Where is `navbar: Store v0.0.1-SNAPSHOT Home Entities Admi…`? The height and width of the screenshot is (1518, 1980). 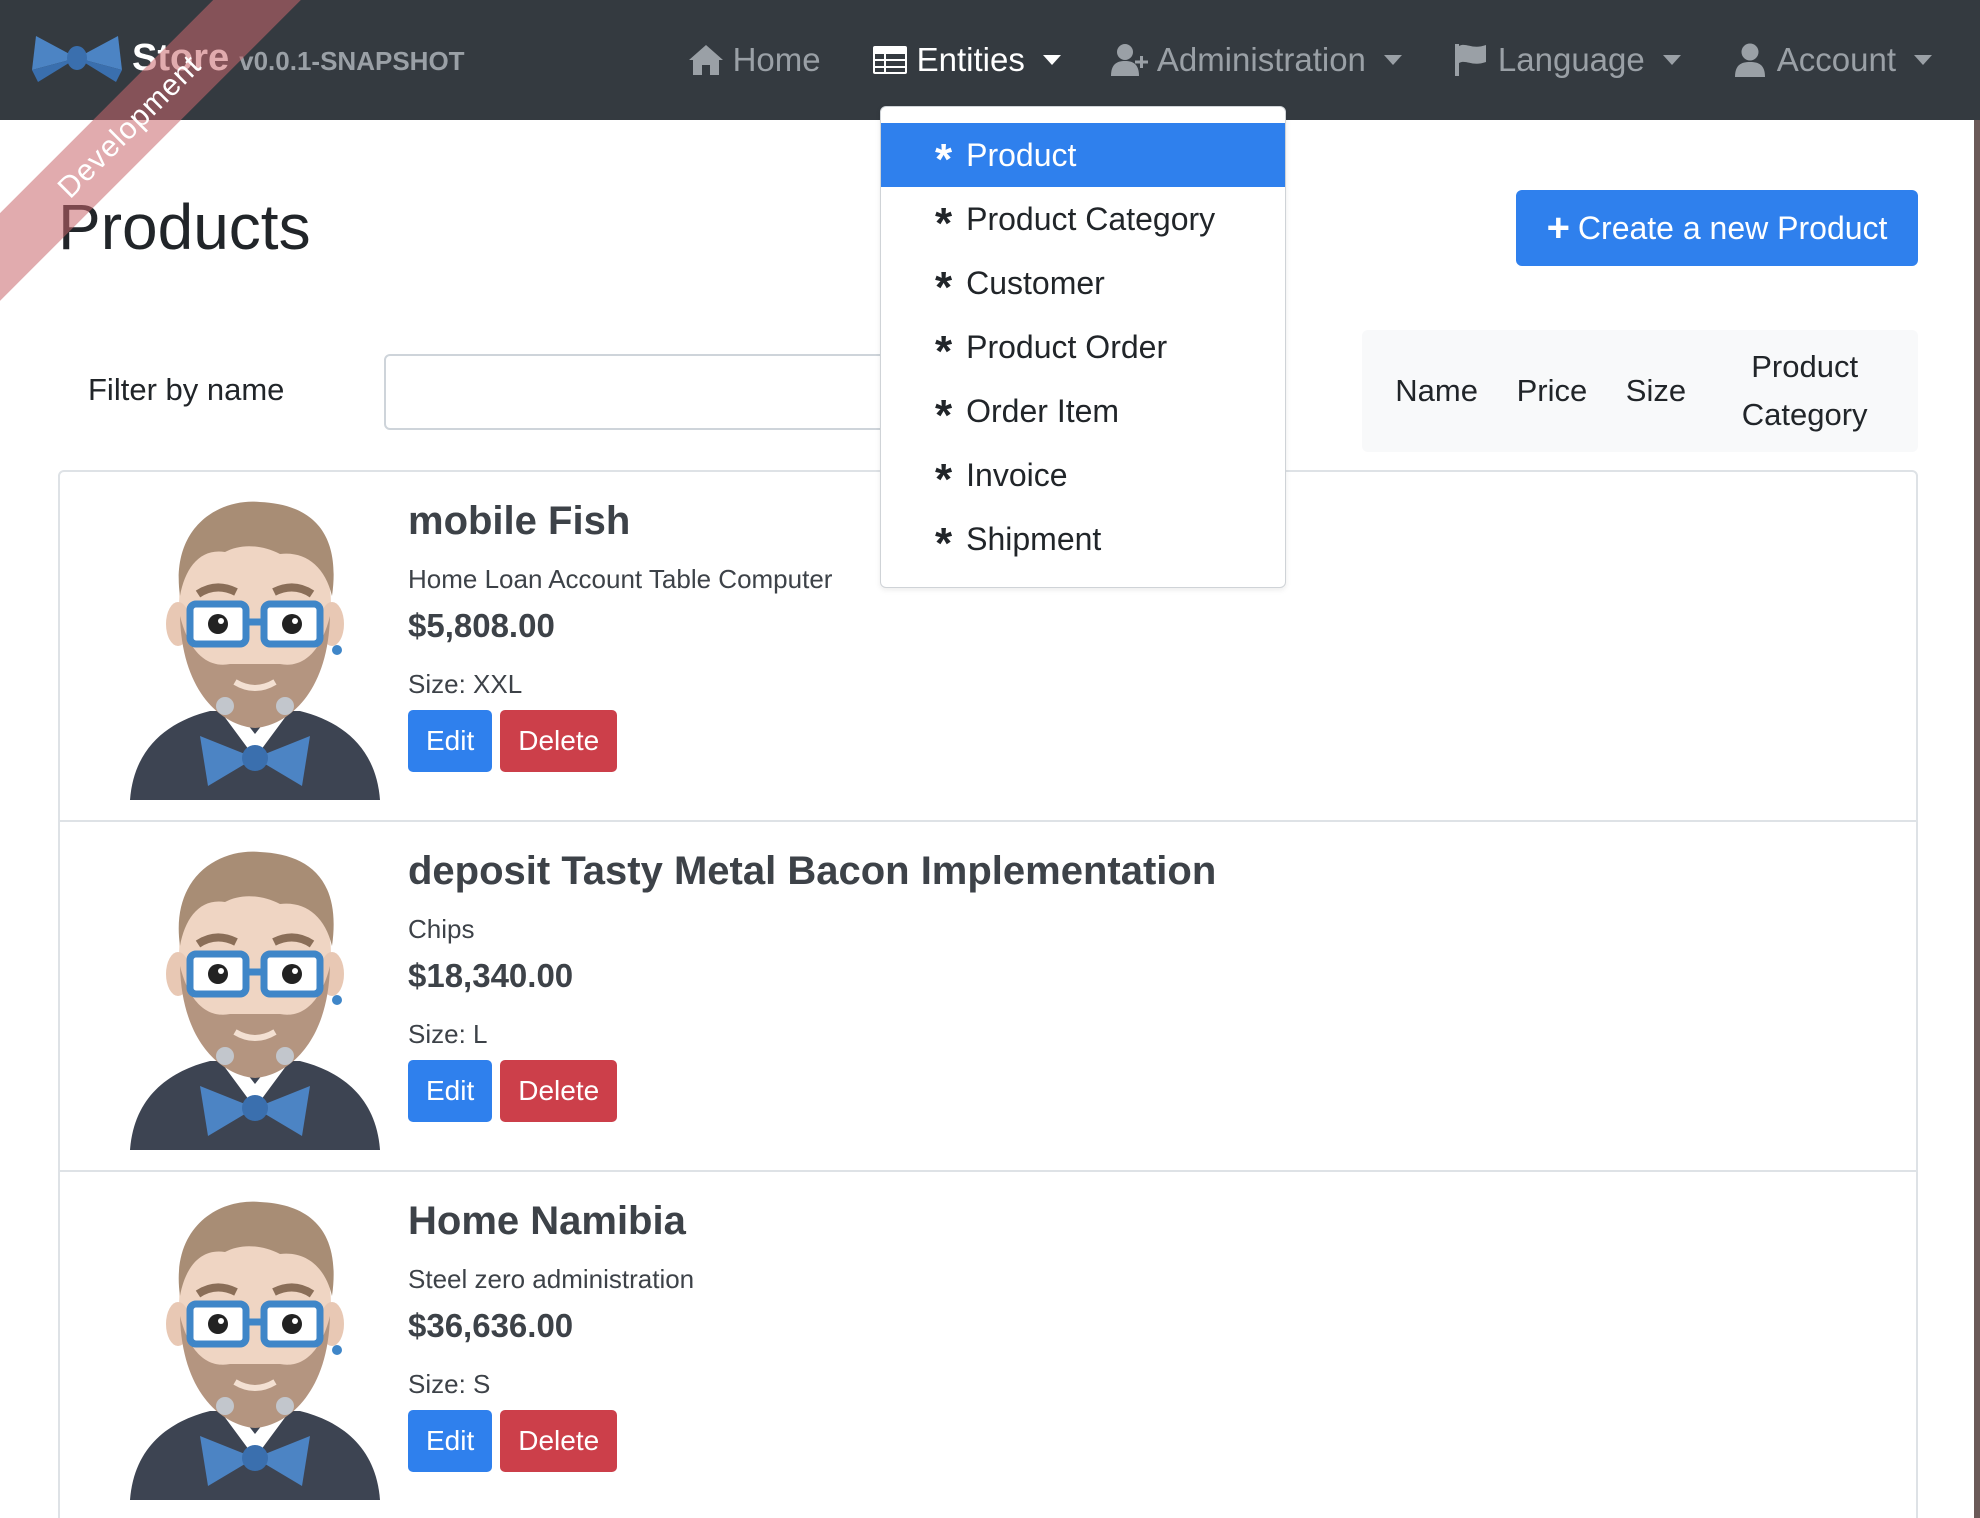
navbar: Store v0.0.1-SNAPSHOT Home Entities Admi… is located at coordinates (990, 60).